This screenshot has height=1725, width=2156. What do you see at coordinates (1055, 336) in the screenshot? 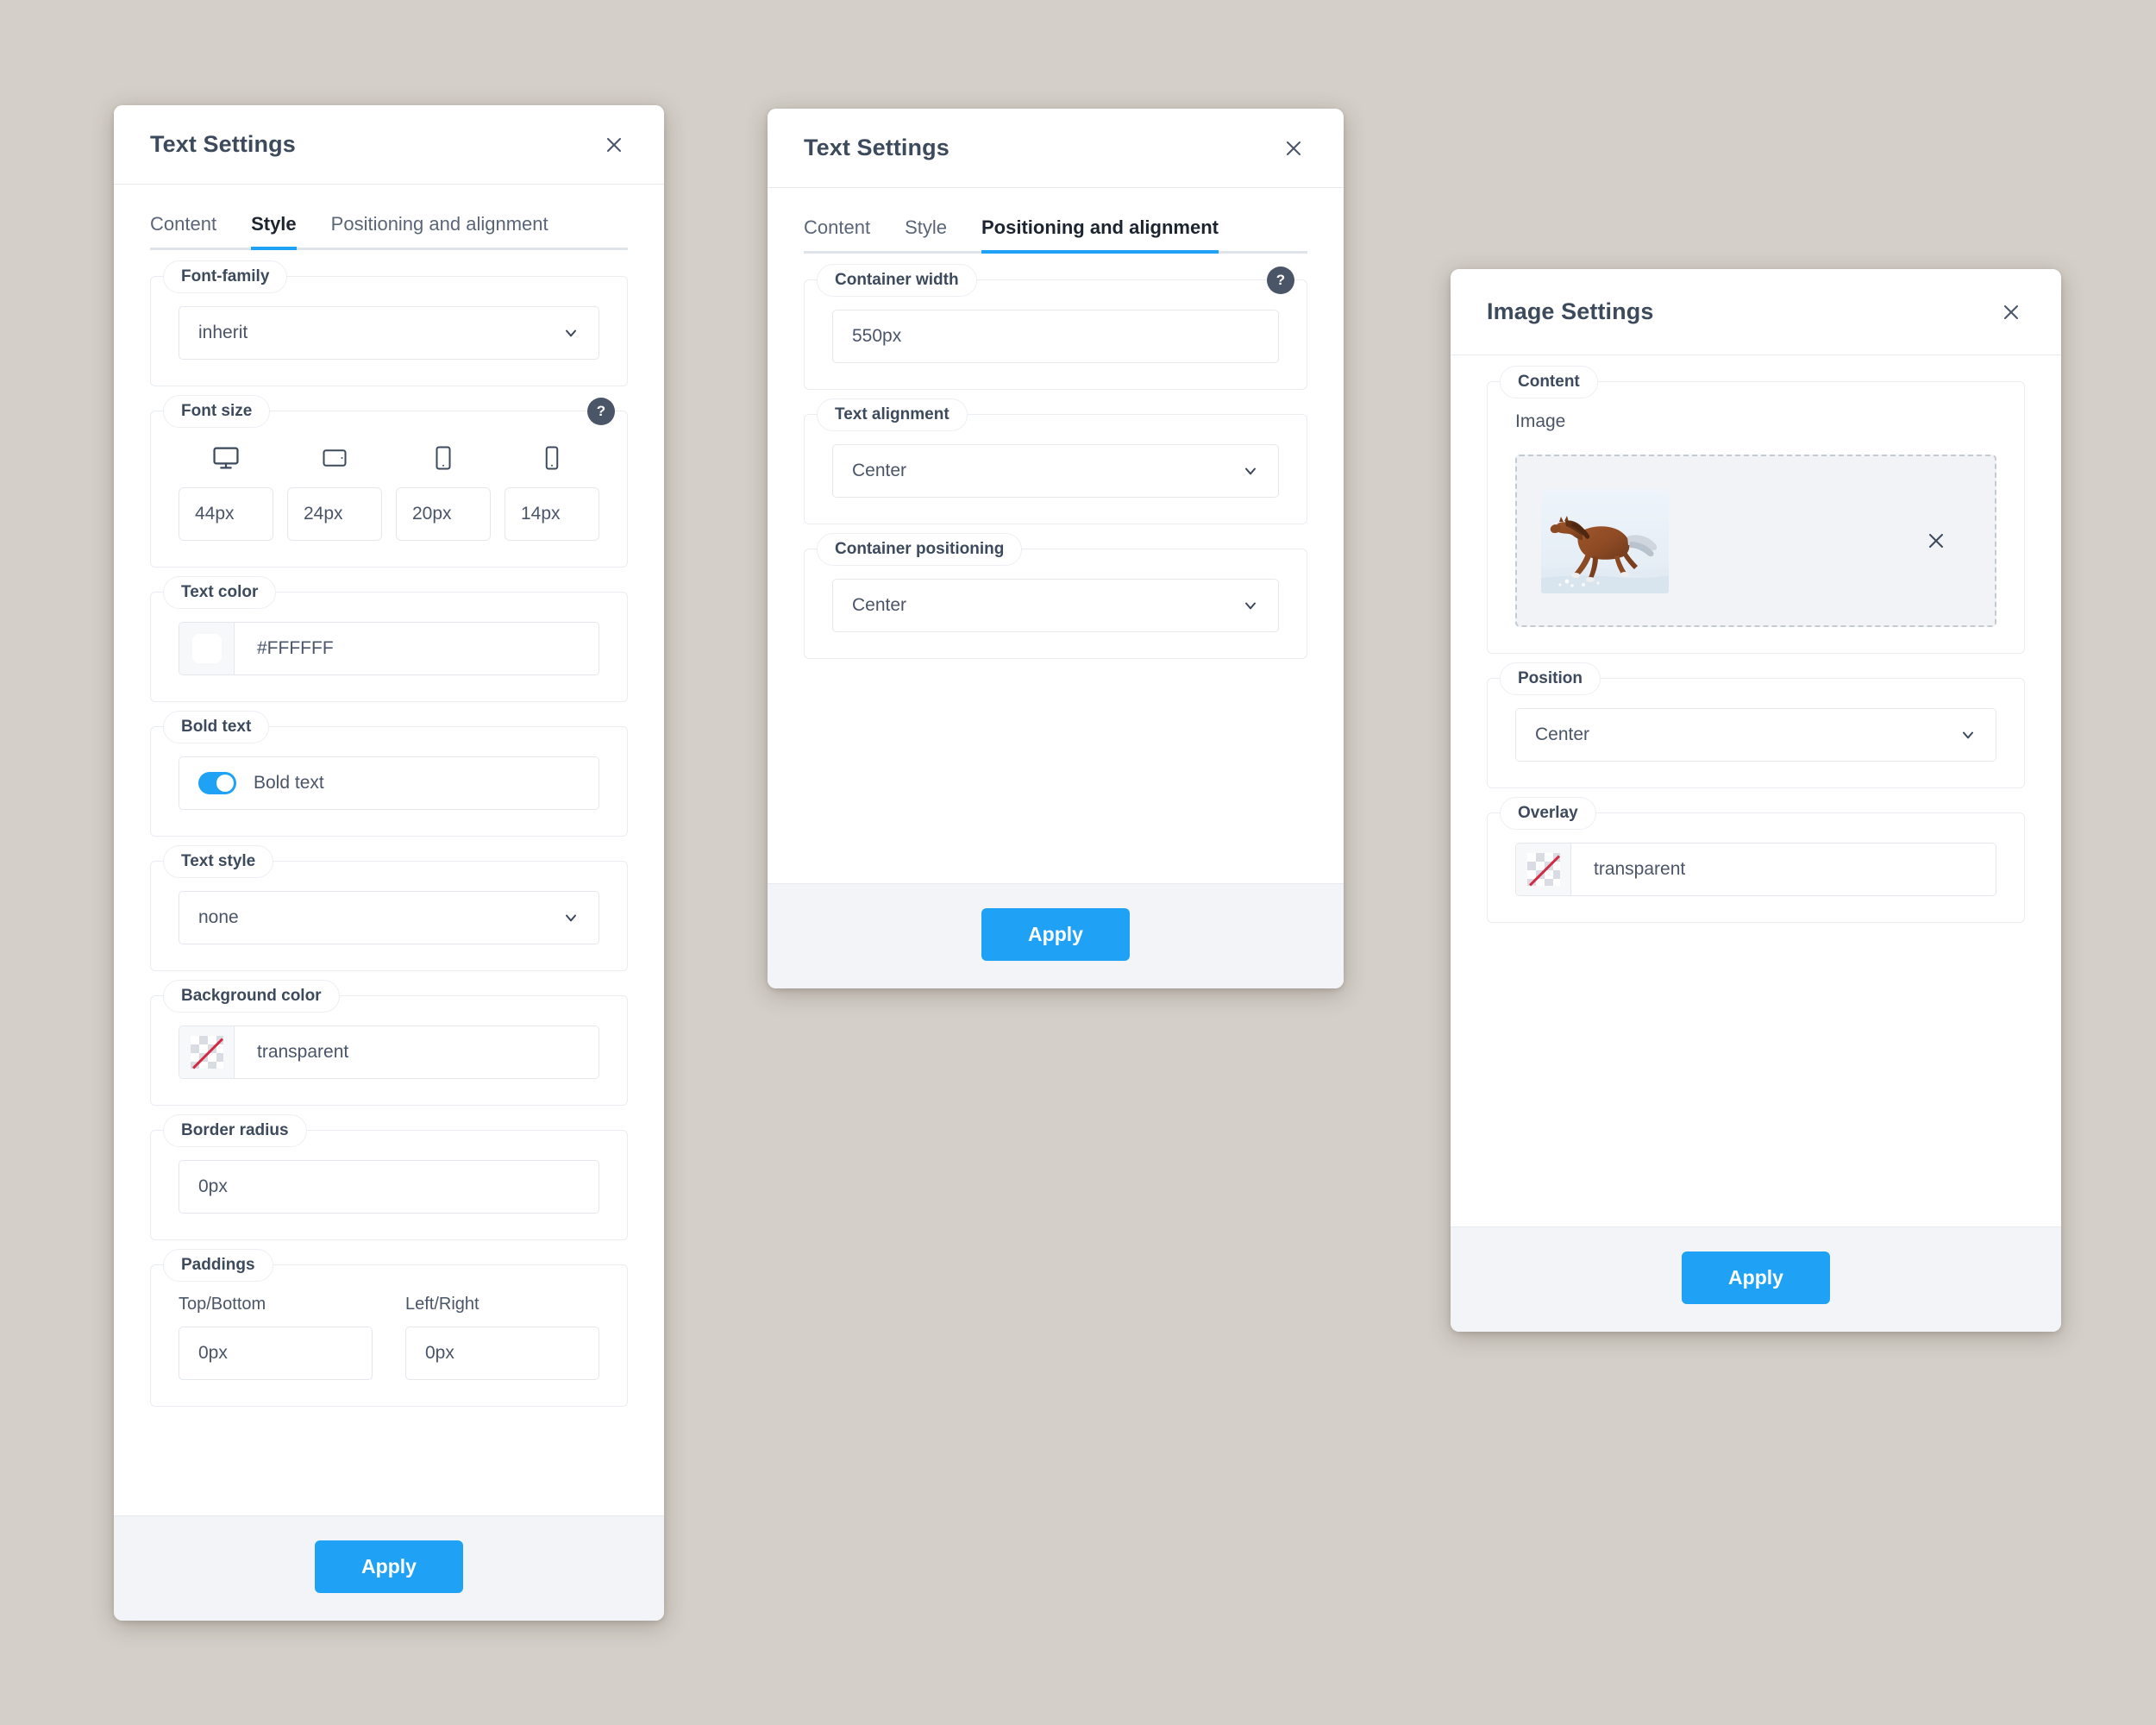
I see `container-width-input: 550px` at bounding box center [1055, 336].